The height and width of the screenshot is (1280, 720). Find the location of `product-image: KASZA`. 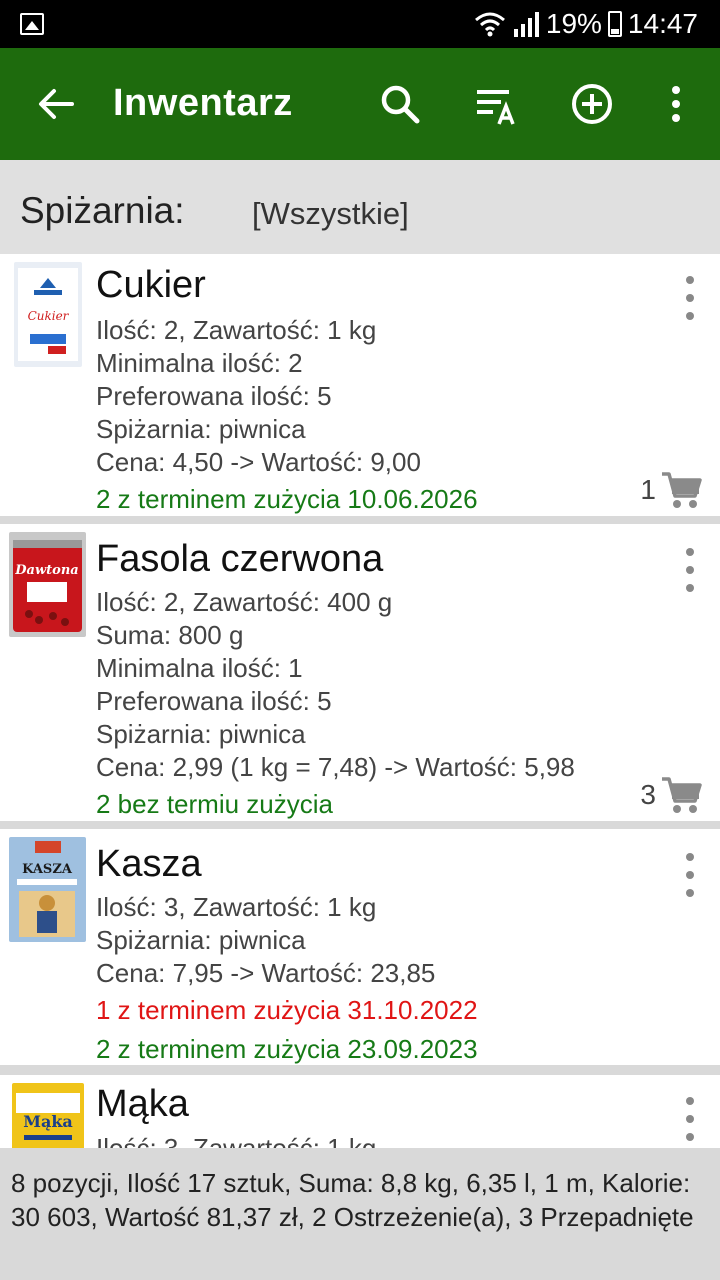

product-image: KASZA is located at coordinates (47, 889).